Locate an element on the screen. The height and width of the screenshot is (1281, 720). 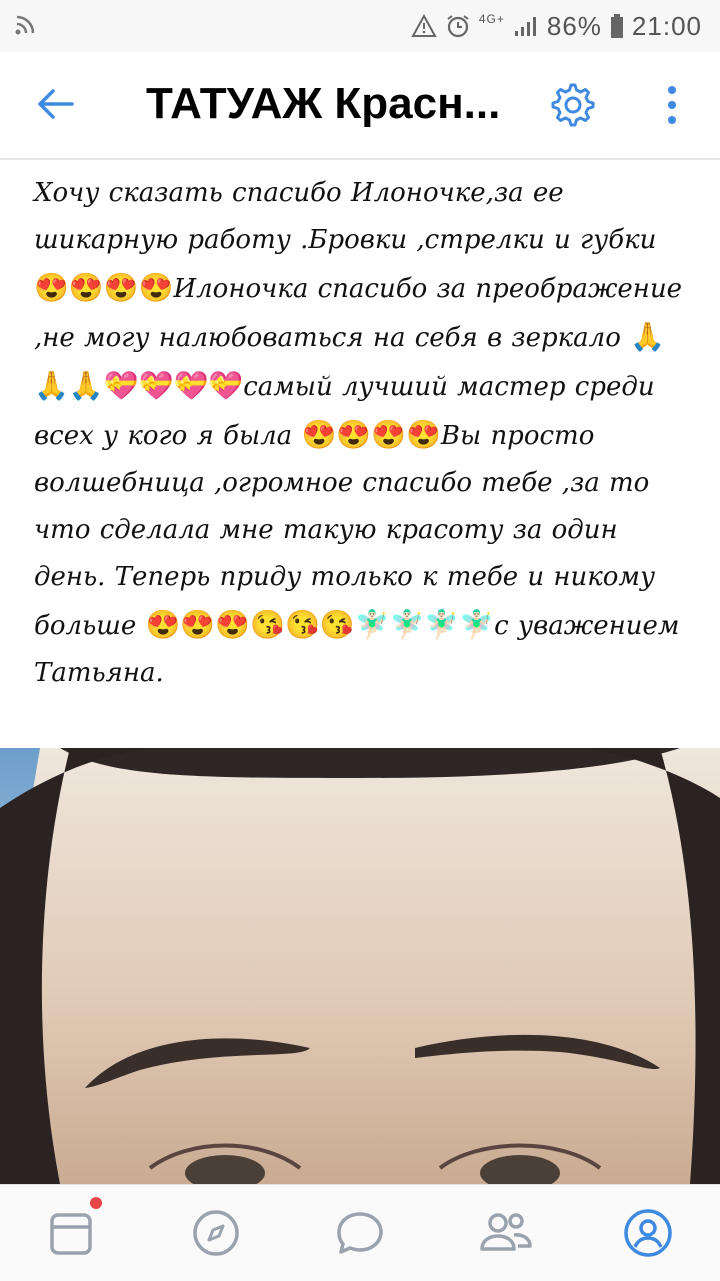
more-options-button is located at coordinates (672, 105).